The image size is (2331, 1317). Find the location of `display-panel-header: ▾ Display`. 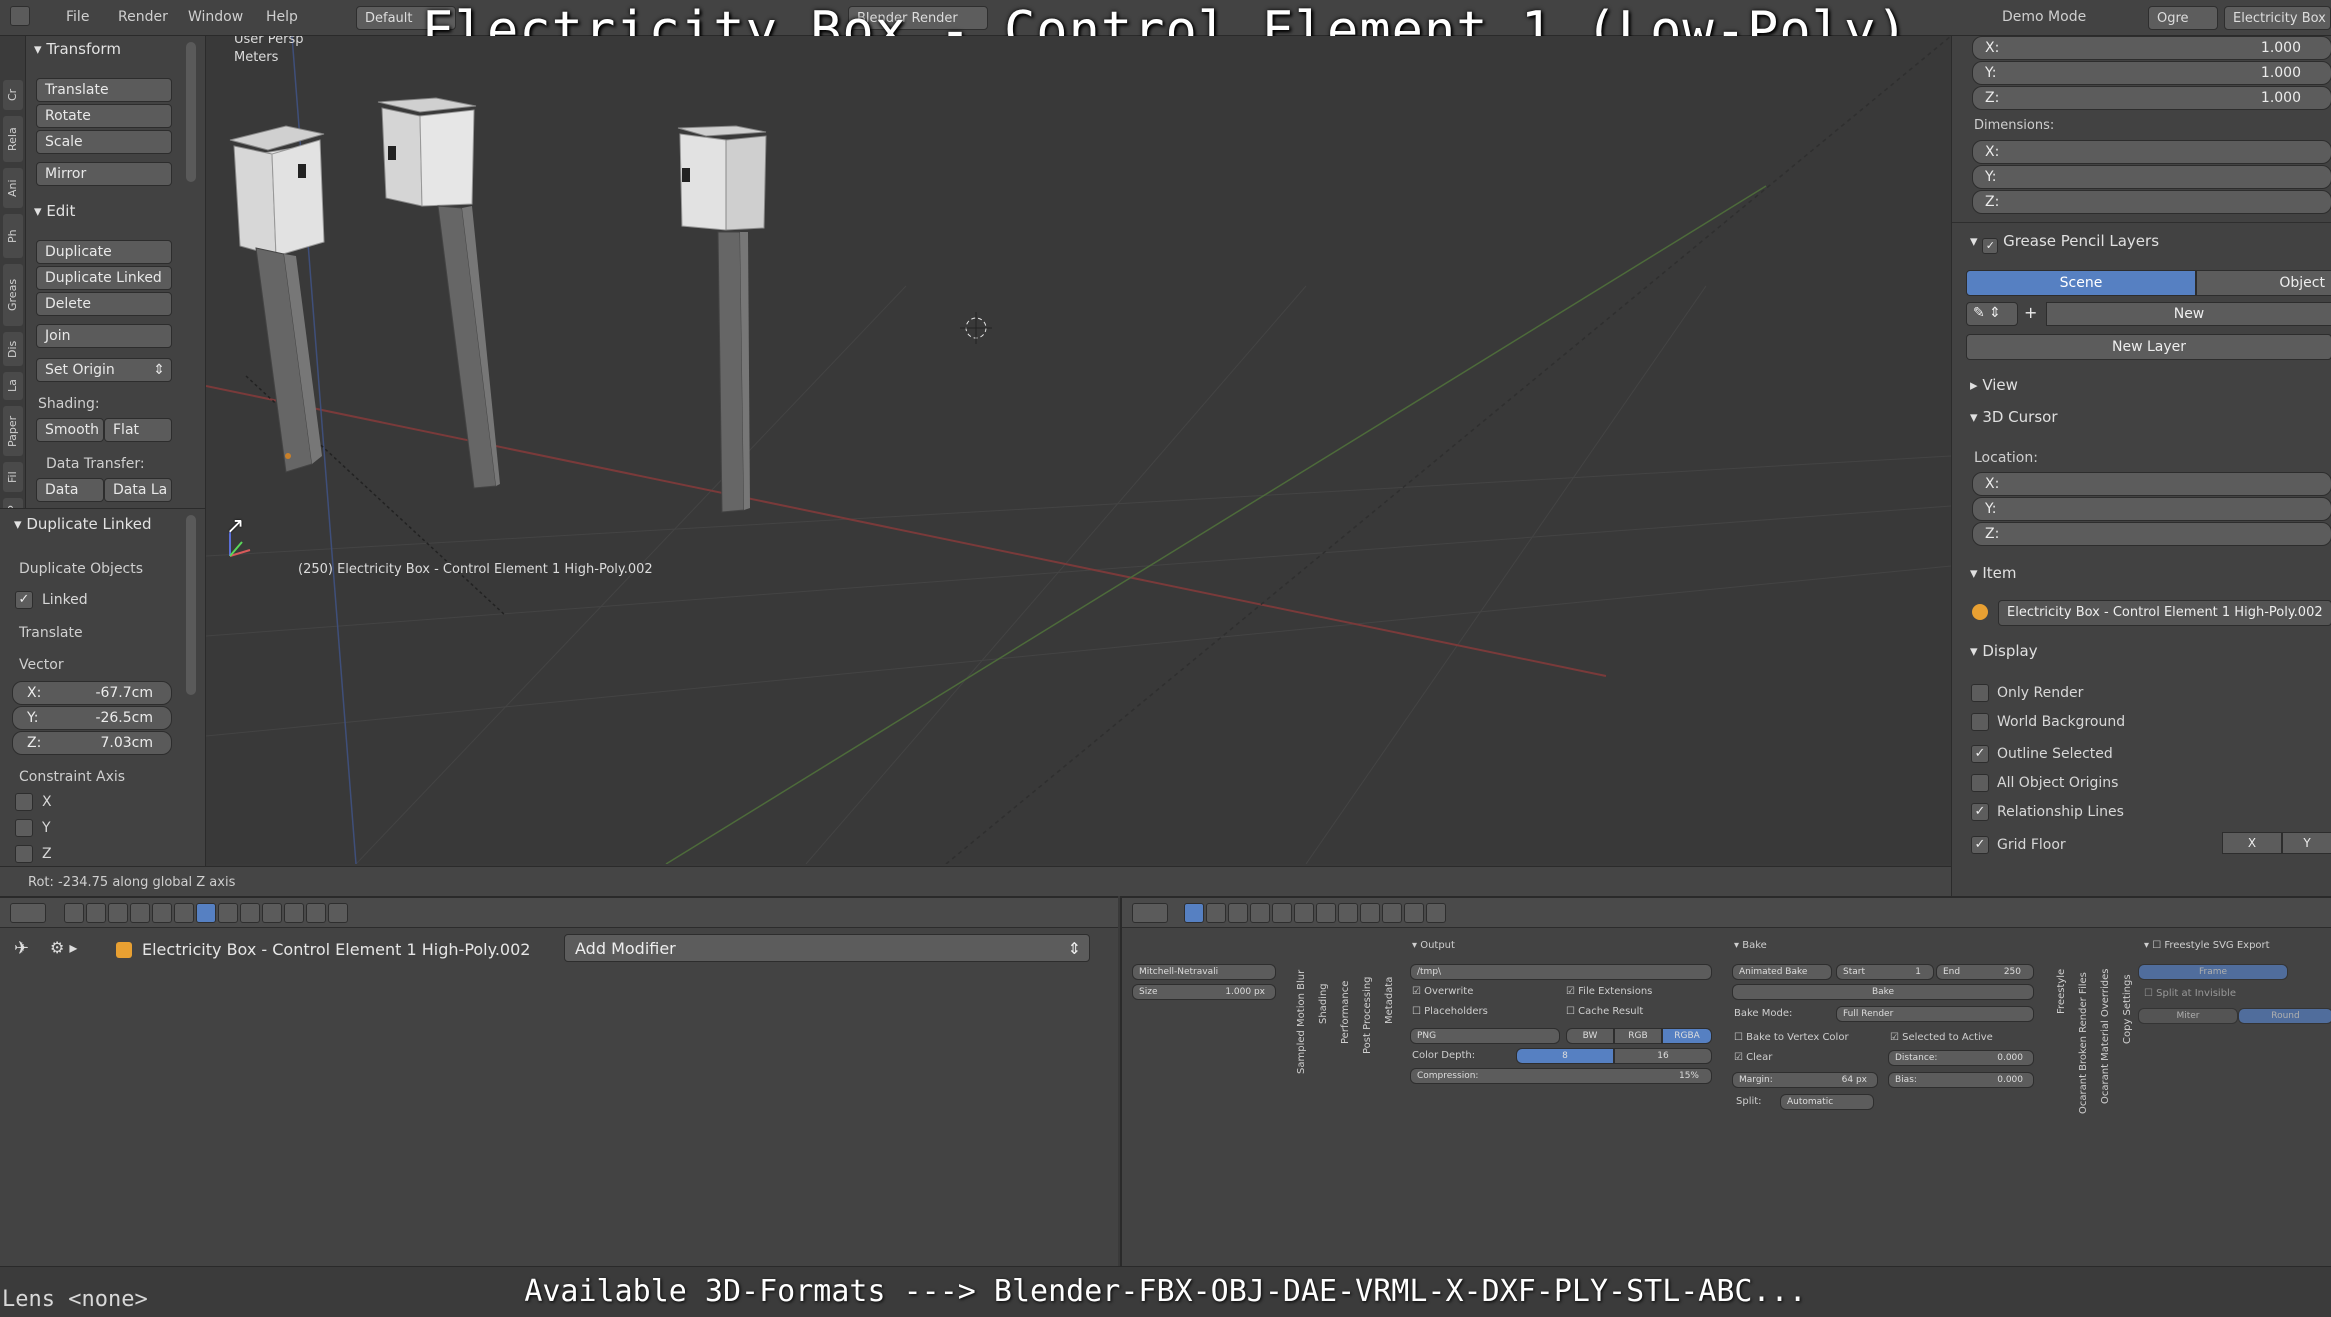

display-panel-header: ▾ Display is located at coordinates (2004, 651).